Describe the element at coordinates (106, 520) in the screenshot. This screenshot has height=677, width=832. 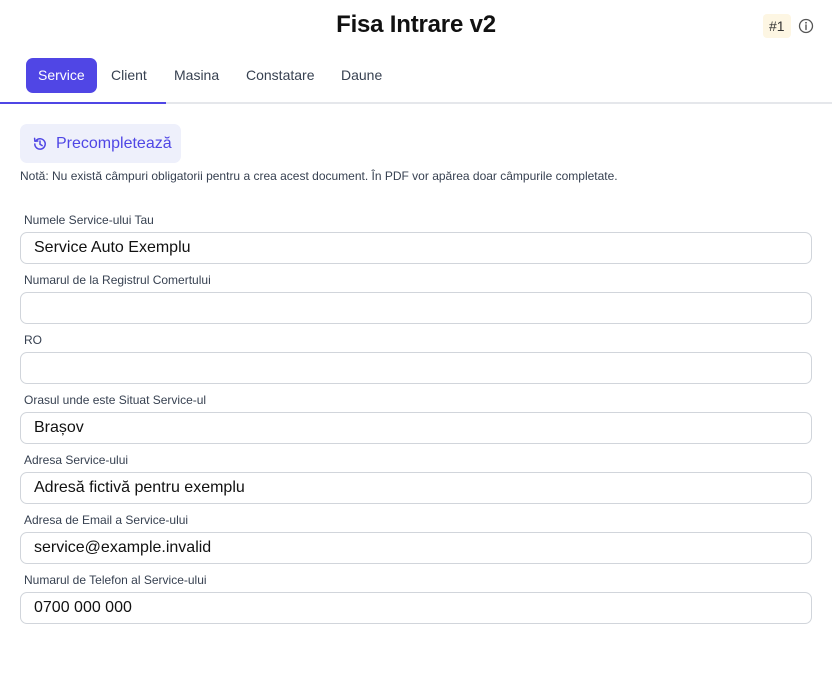
I see `email-label: Adresa de Email a Service-ului` at that location.